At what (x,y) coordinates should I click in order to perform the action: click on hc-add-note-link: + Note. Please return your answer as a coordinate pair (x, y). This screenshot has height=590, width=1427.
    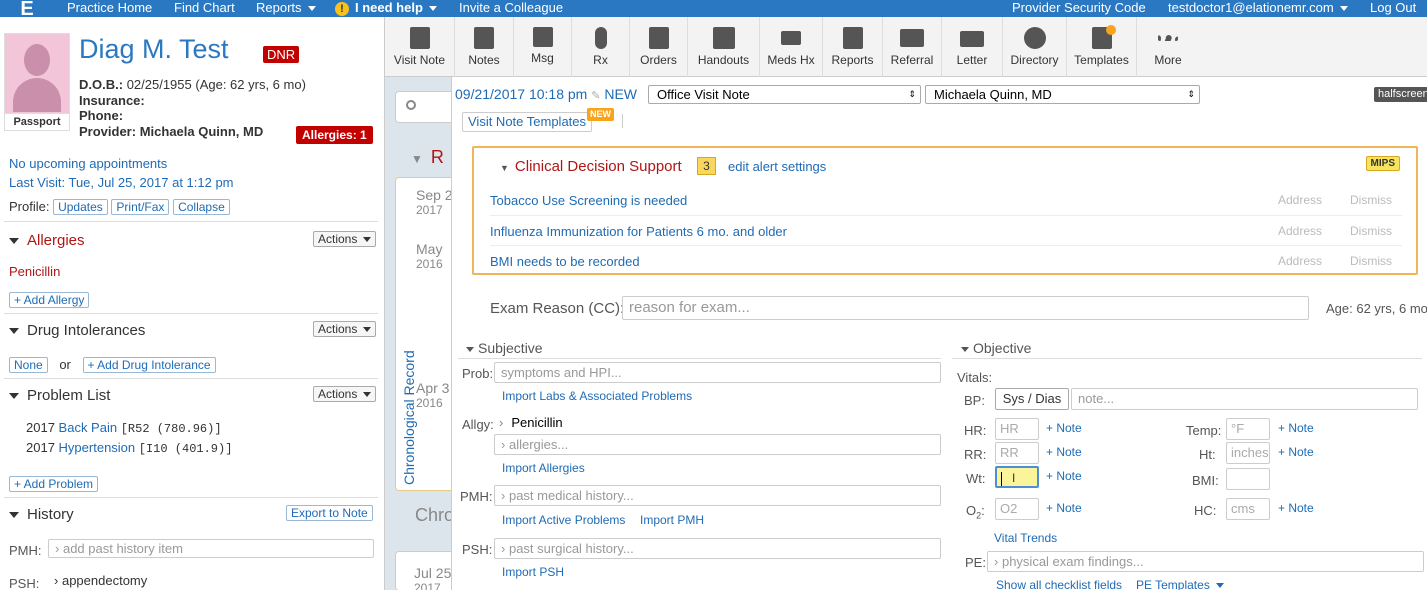
    Looking at the image, I should click on (1296, 508).